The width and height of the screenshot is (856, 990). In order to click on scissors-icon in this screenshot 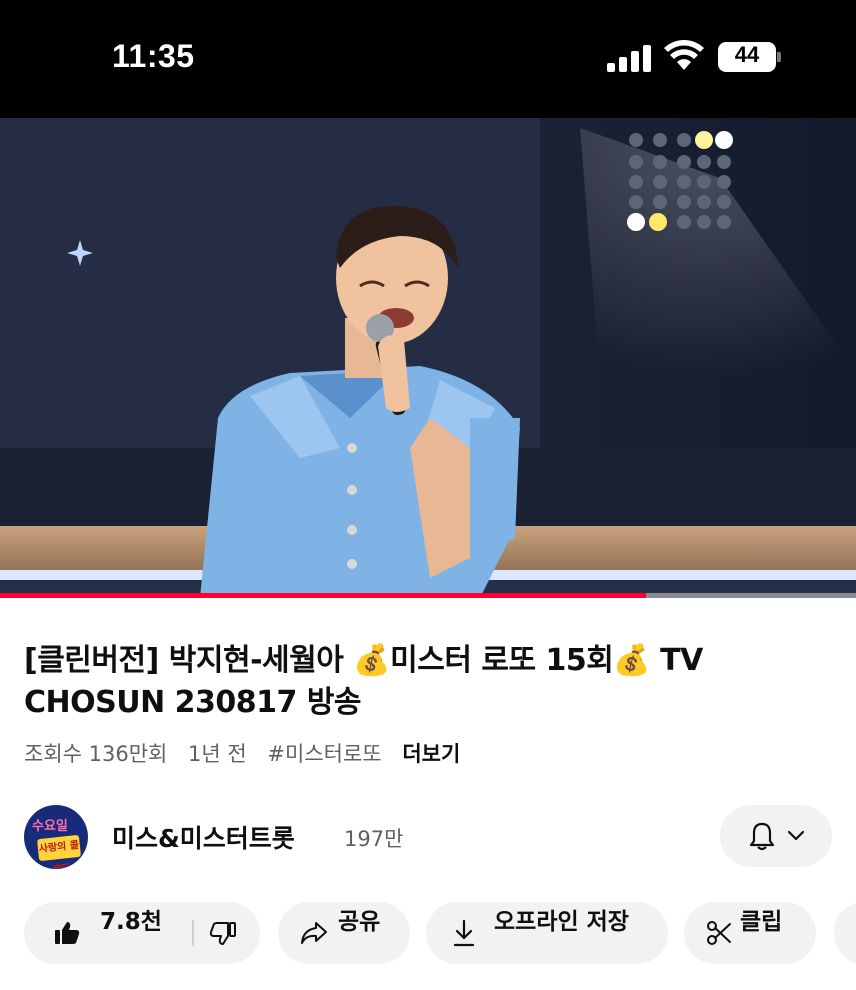, I will do `click(719, 933)`.